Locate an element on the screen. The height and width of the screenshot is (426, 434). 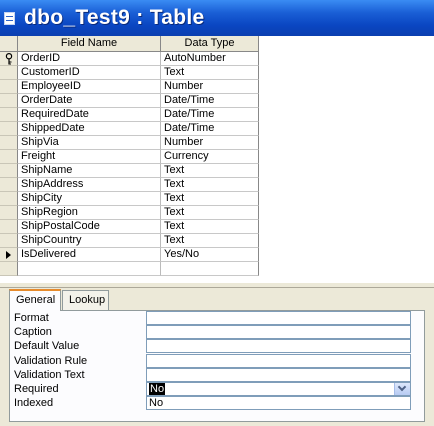
field-name-cell: IsDelivered is located at coordinates (89, 255).